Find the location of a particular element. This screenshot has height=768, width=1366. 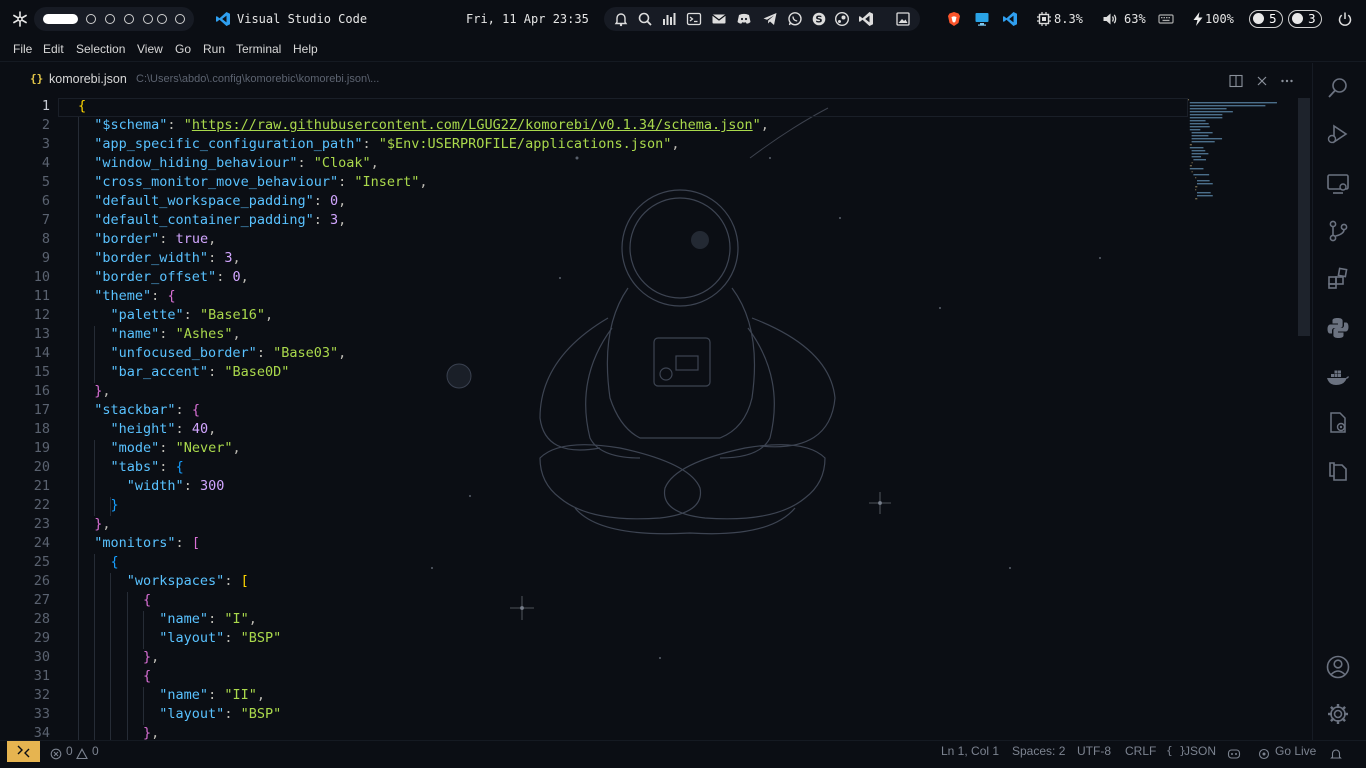

language-mode: JSON is located at coordinates (1200, 751).